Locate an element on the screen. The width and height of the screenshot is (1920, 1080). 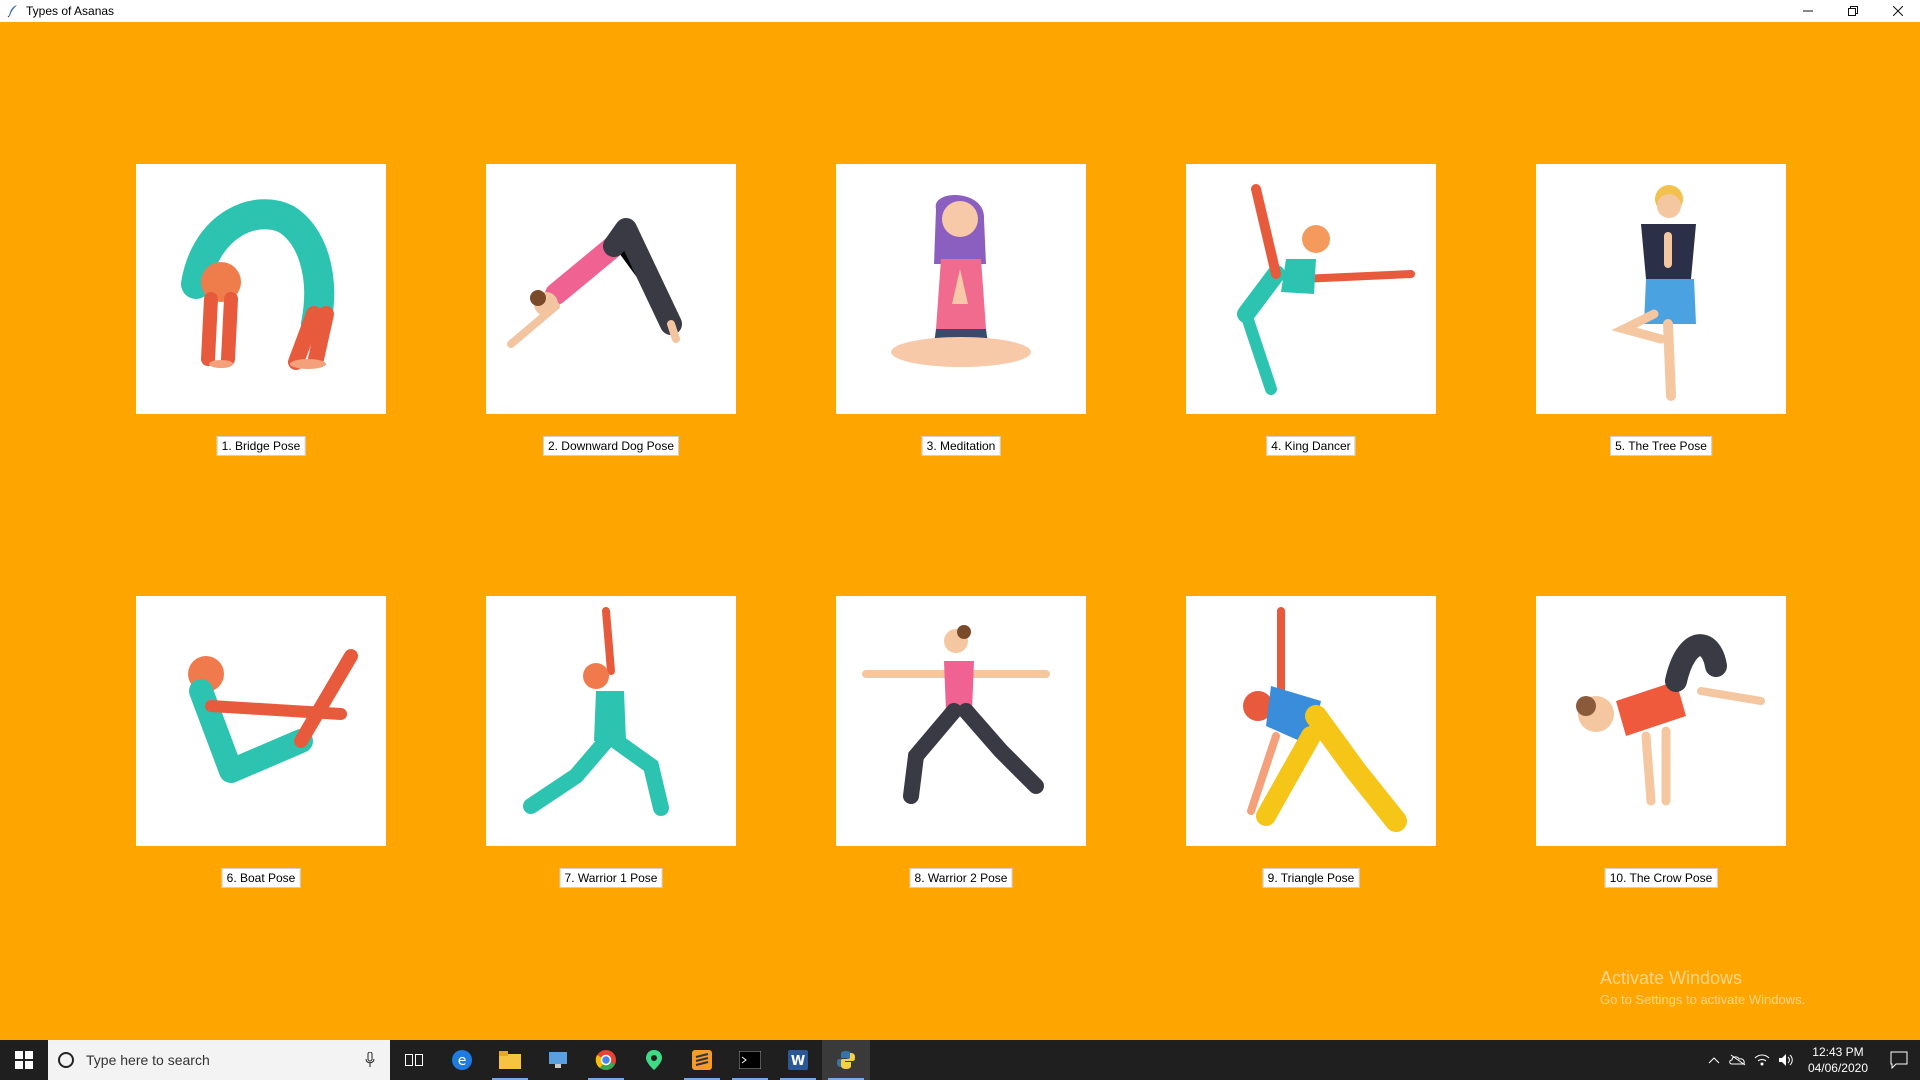
crow-pose-illustration is located at coordinates (1670, 720).